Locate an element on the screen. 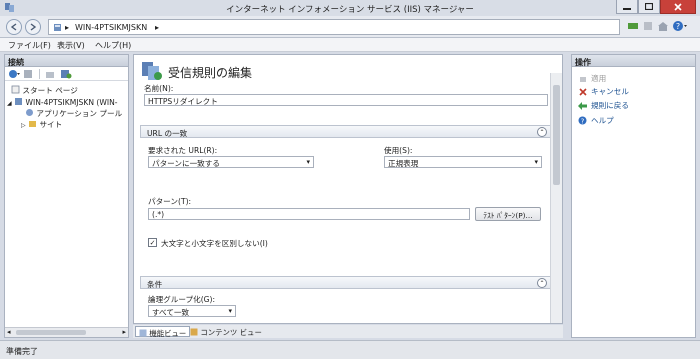  back-arrow-icon is located at coordinates (13, 27).